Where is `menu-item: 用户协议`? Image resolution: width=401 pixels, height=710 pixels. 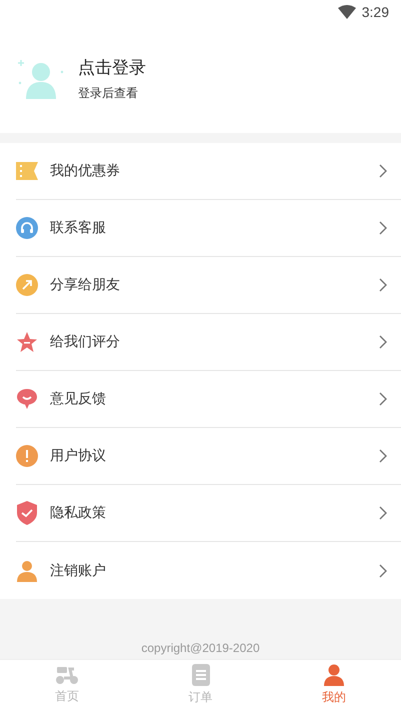
menu-item: 用户协议 is located at coordinates (208, 456).